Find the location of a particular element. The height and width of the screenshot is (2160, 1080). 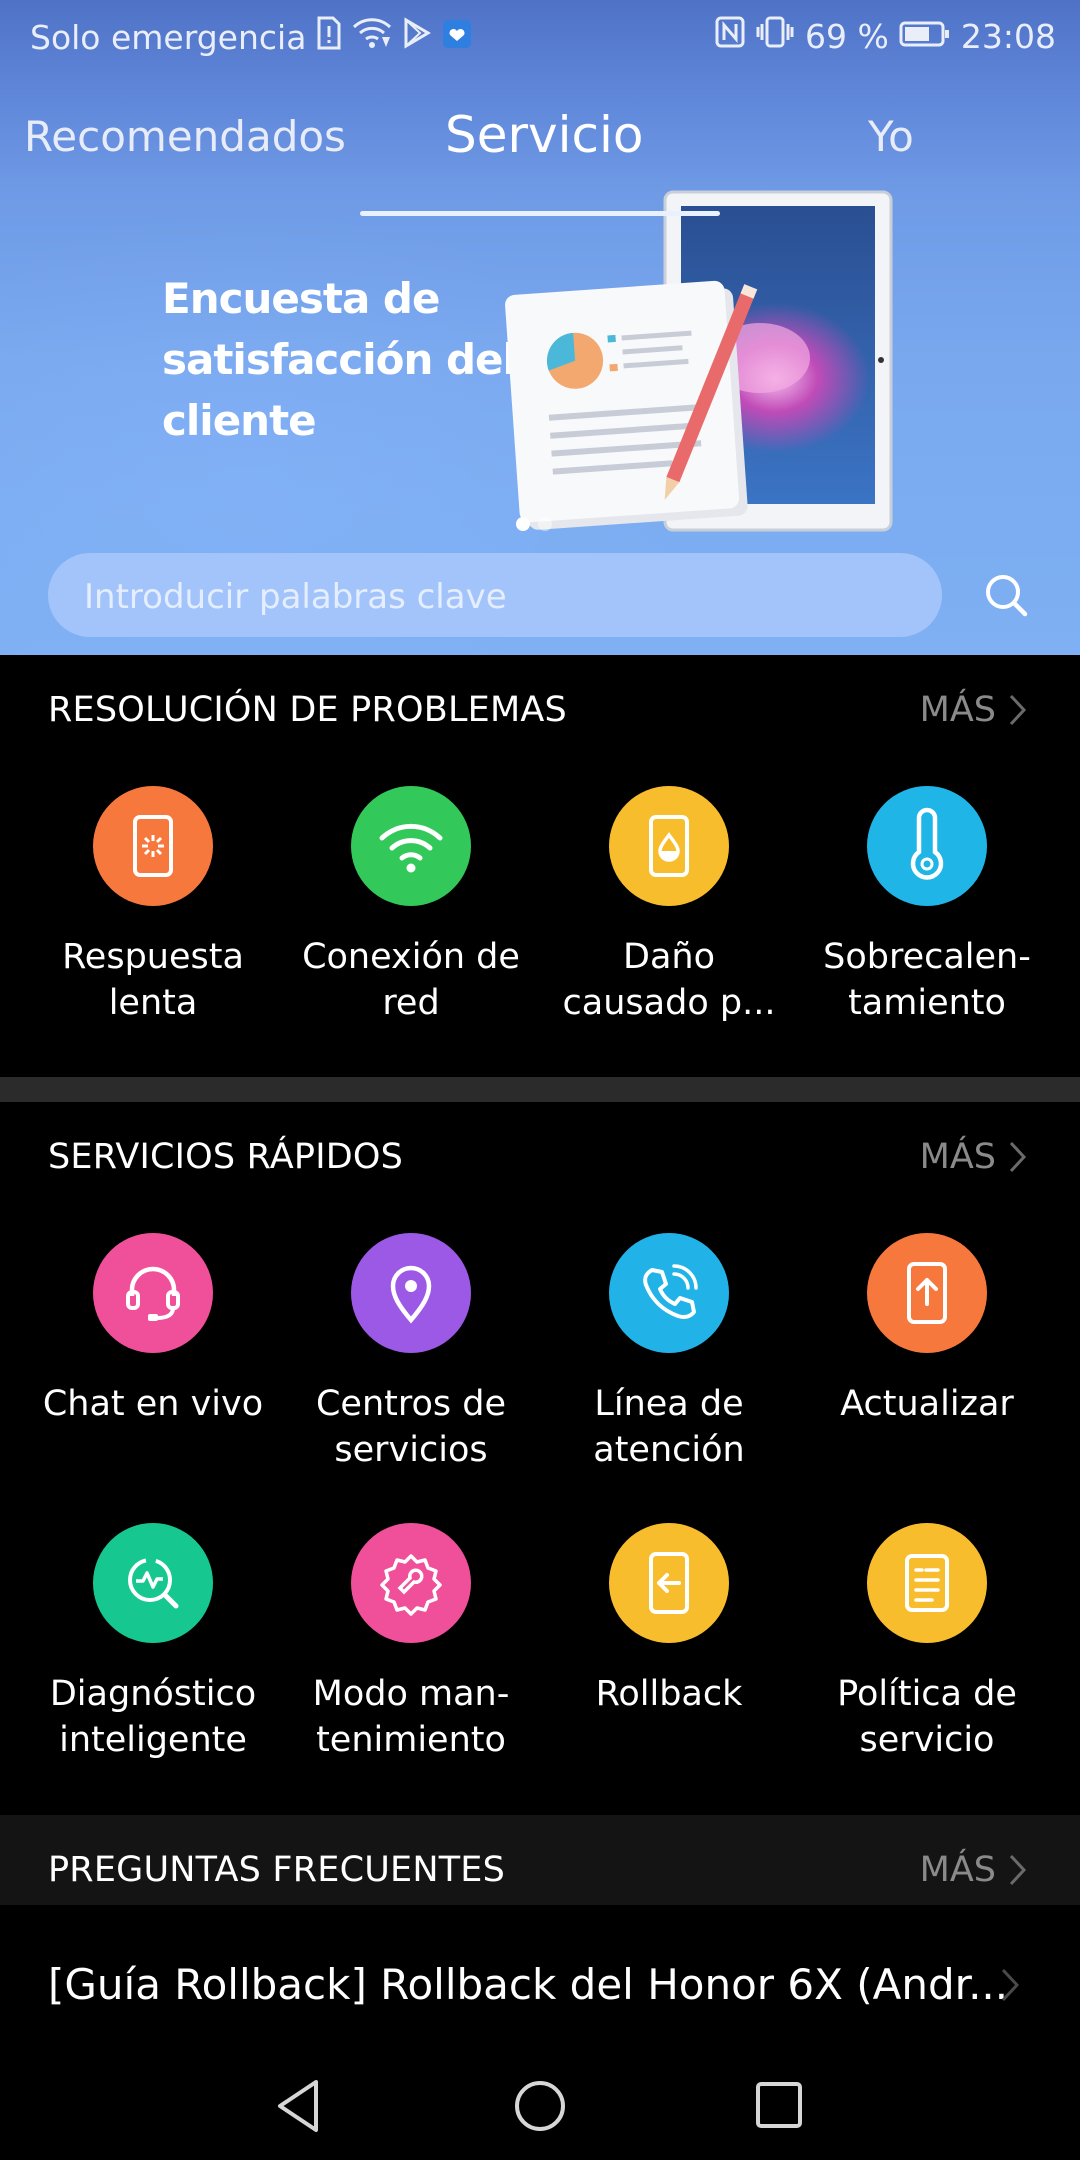

status-bar: Solo emergencia 69 % 23:08 is located at coordinates (540, 36).